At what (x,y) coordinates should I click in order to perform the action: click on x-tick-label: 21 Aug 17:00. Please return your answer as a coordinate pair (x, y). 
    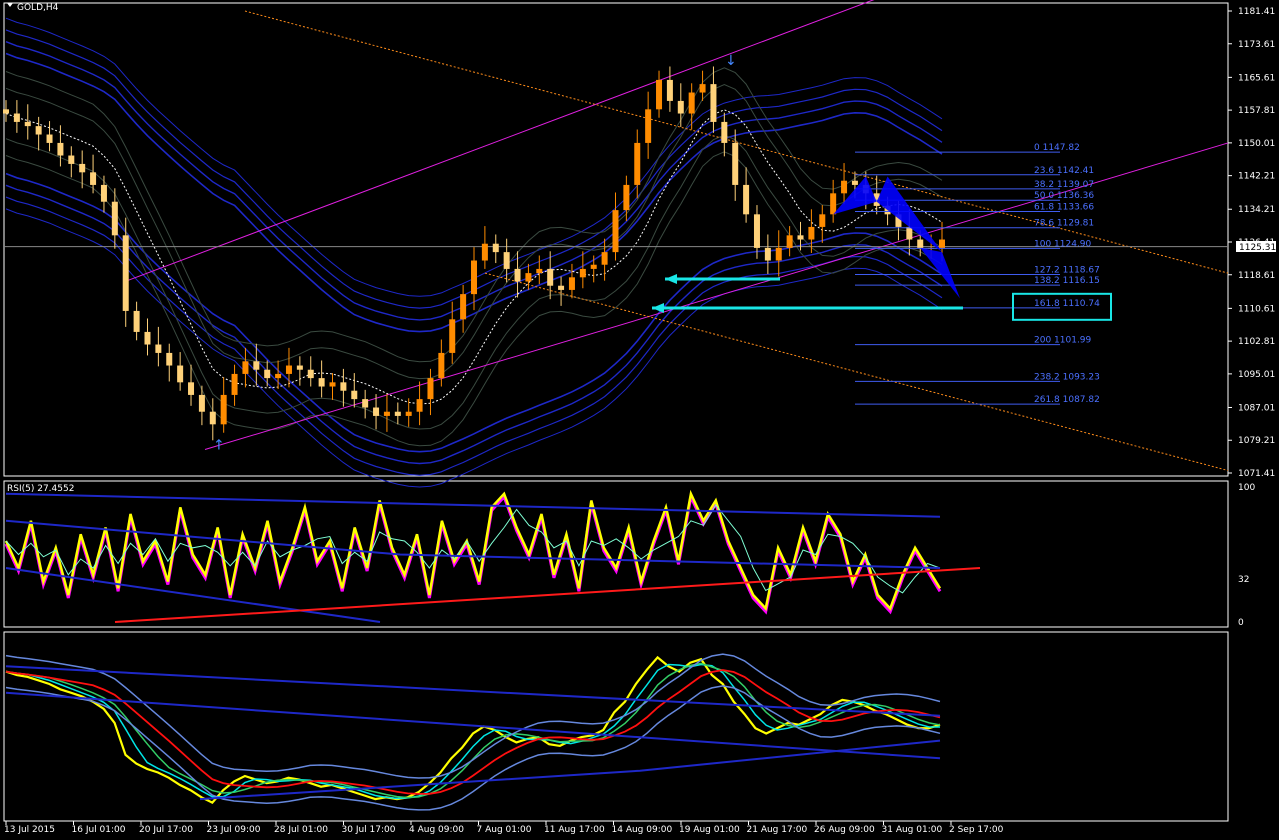
    Looking at the image, I should click on (777, 830).